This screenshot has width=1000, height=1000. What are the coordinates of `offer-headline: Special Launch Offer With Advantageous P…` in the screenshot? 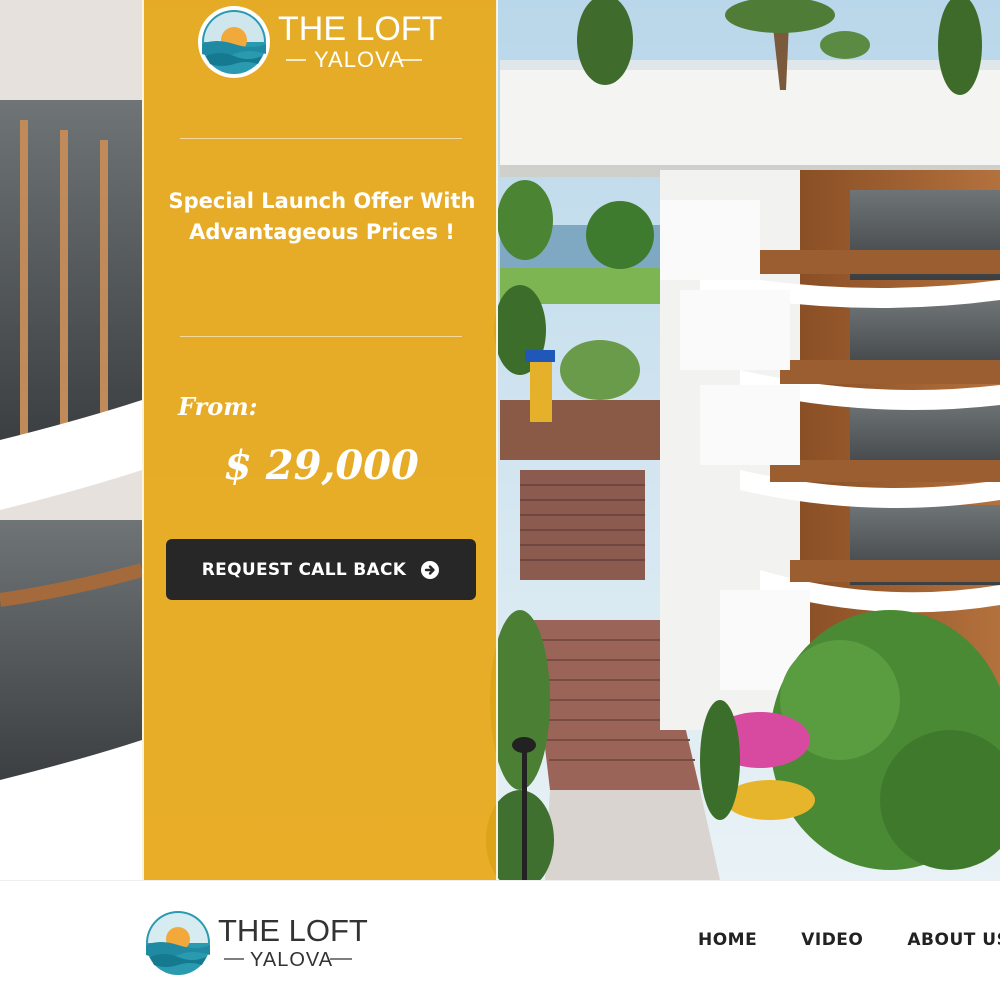 It's located at (322, 216).